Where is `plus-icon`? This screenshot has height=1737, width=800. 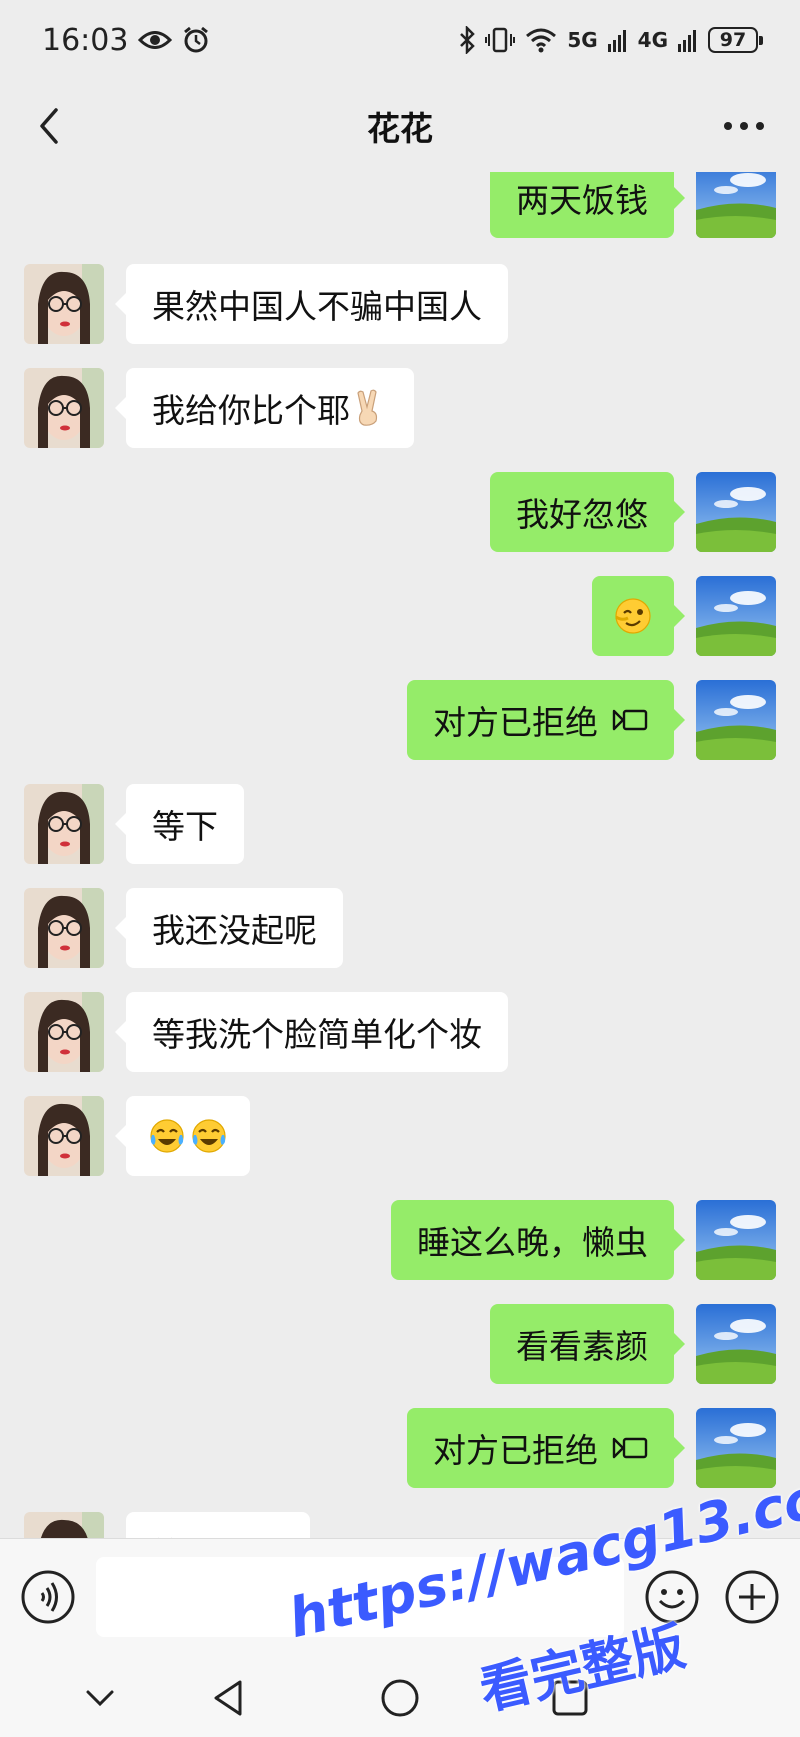
plus-icon is located at coordinates (752, 1597).